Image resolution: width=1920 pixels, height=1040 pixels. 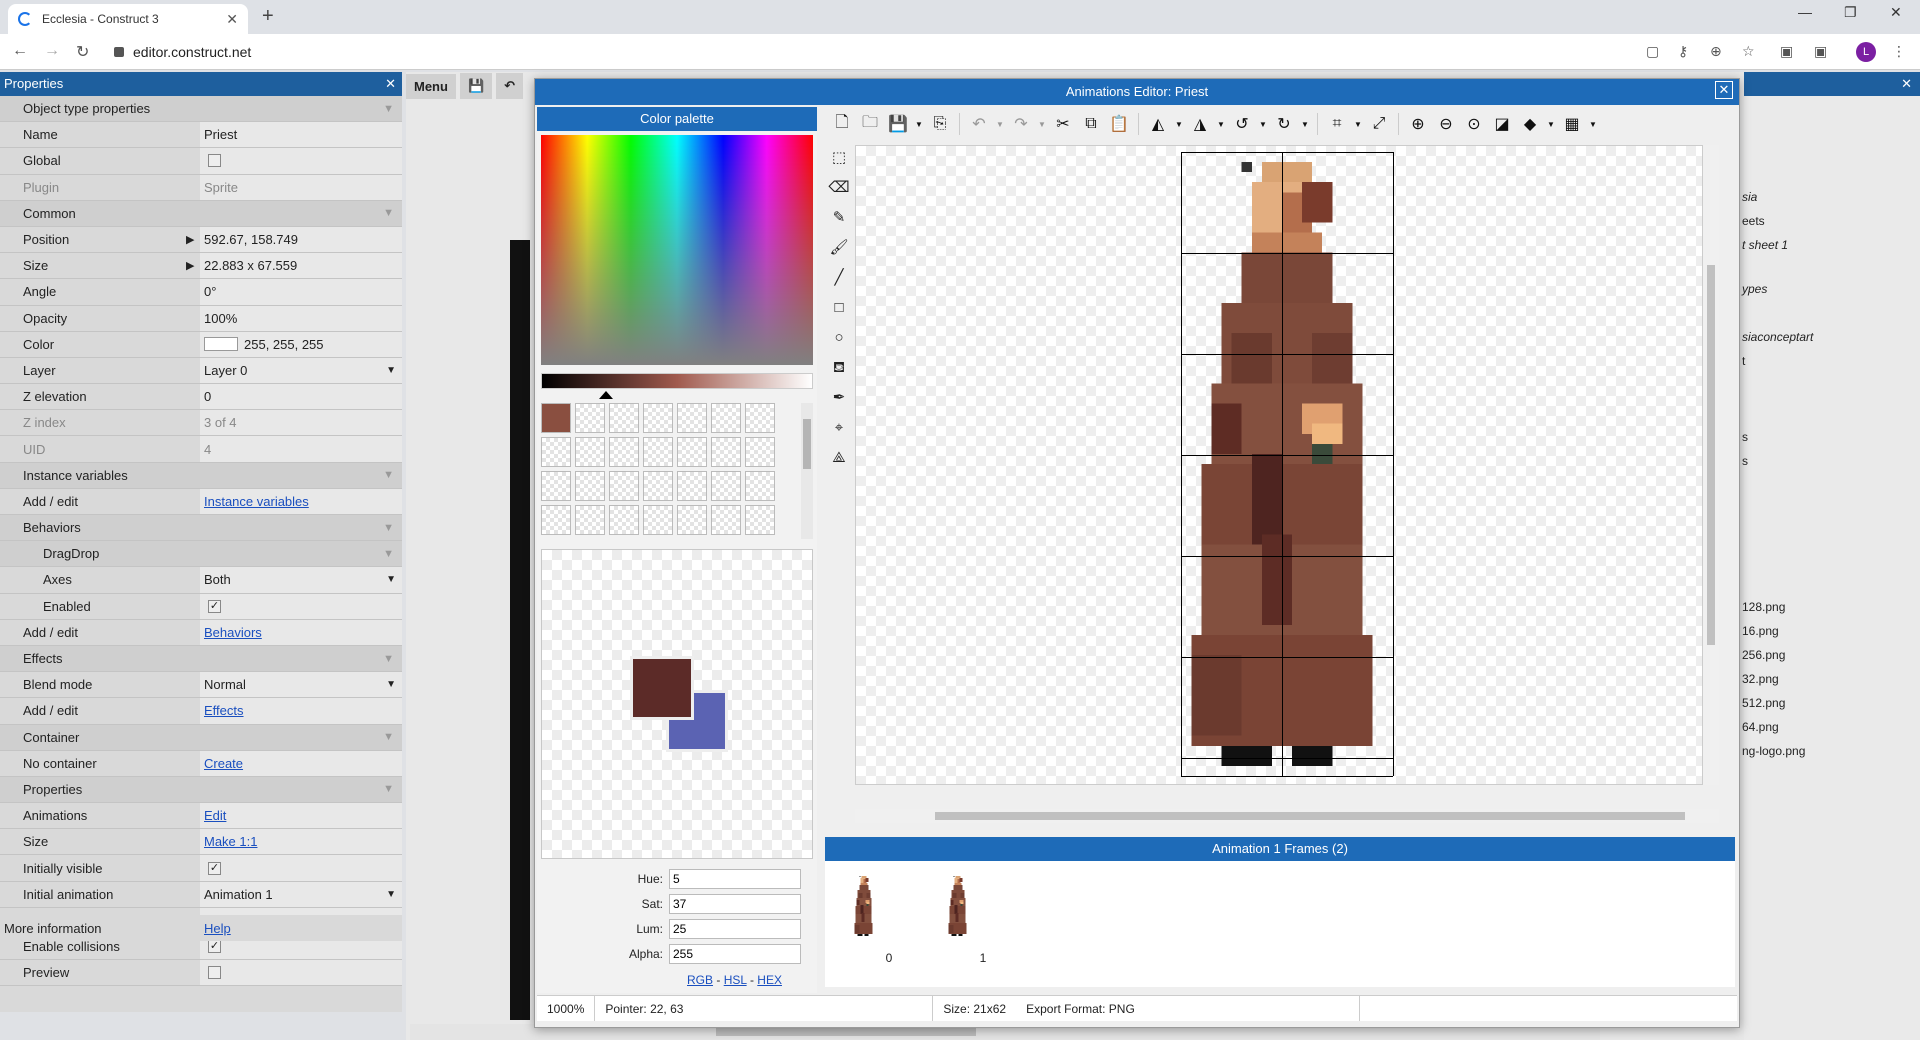 I want to click on background-toggle-icon: ◪, so click(x=1502, y=124).